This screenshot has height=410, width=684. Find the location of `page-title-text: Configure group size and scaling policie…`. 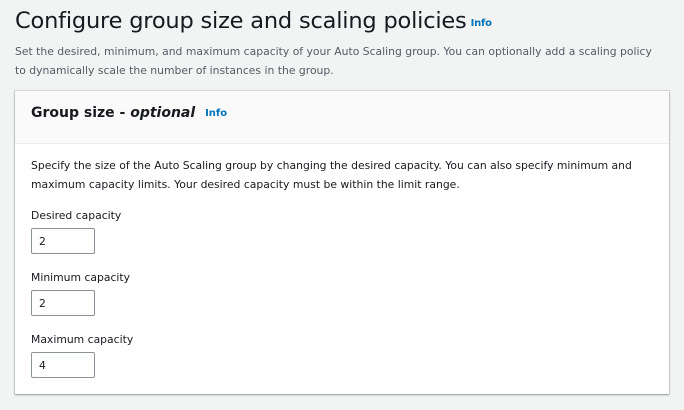

page-title-text: Configure group size and scaling policie… is located at coordinates (241, 21).